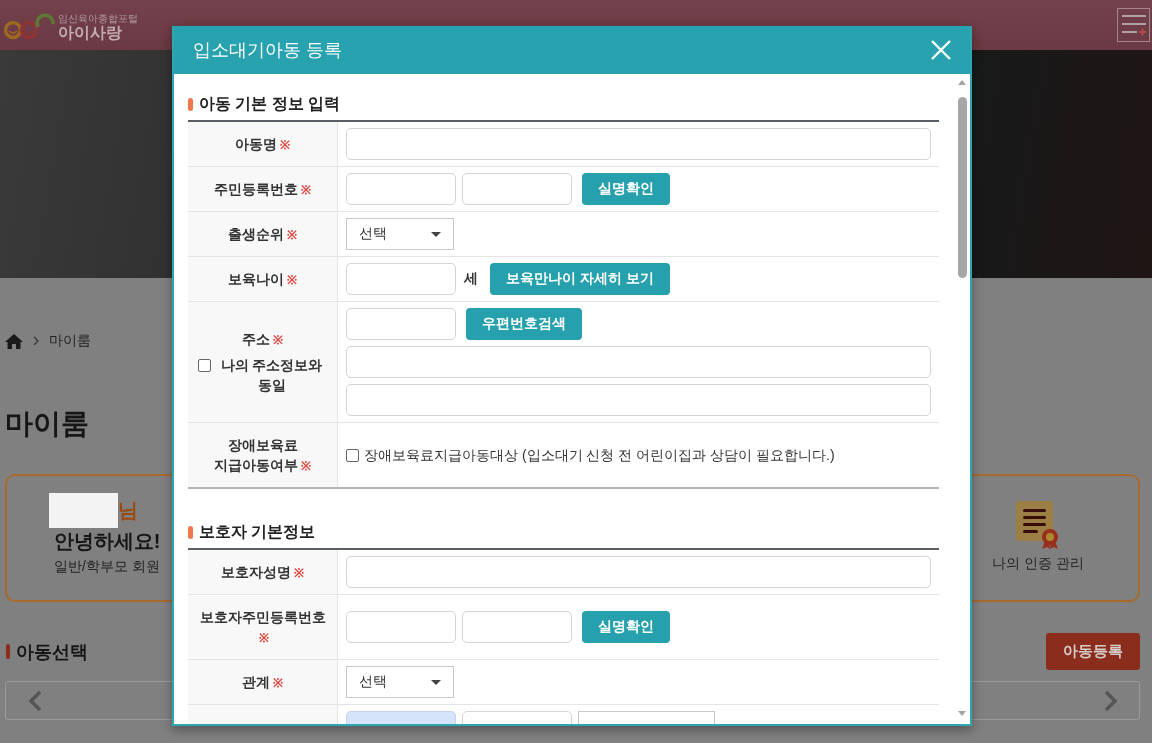  I want to click on scrollbar-thumb, so click(962, 187).